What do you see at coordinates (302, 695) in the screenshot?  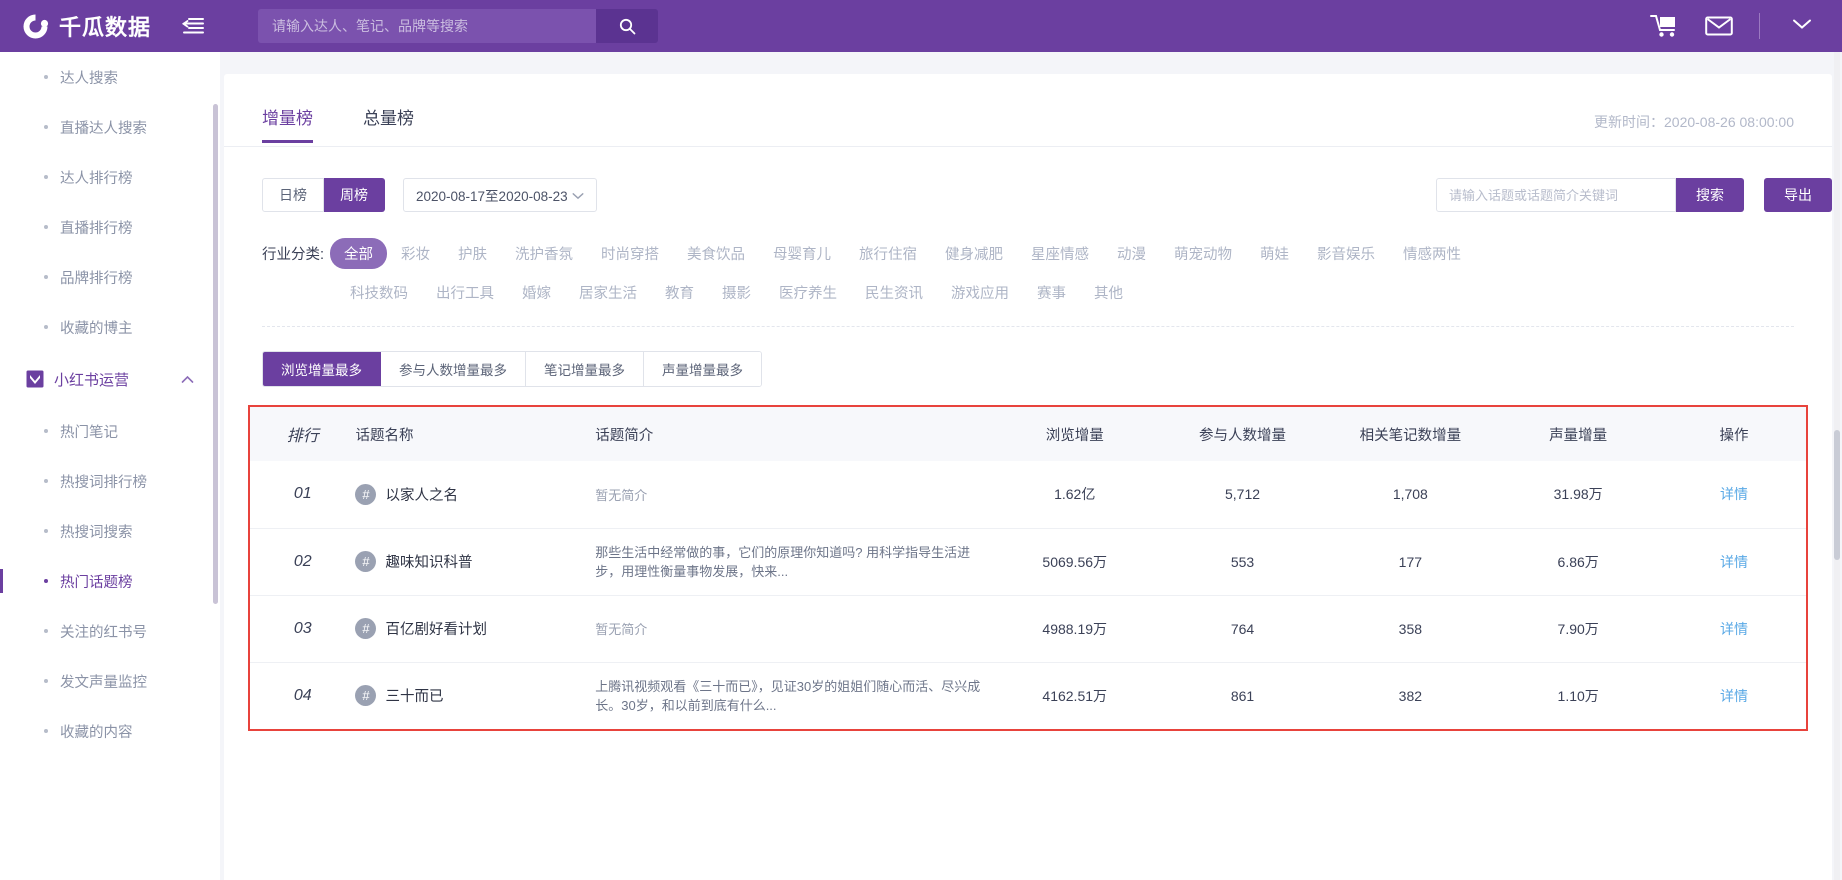 I see `cell-rank: 04` at bounding box center [302, 695].